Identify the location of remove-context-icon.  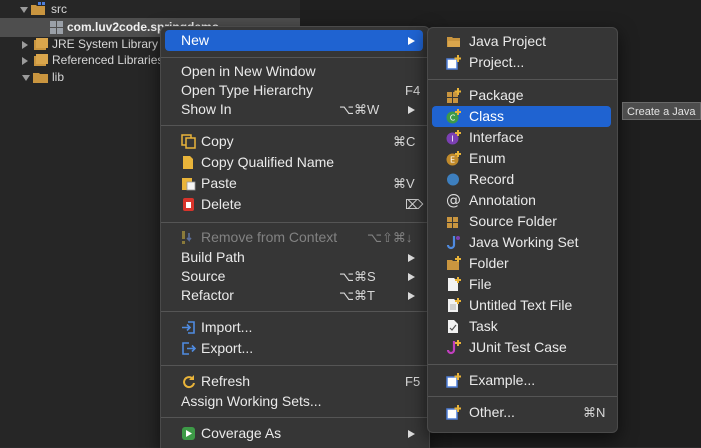
(187, 237).